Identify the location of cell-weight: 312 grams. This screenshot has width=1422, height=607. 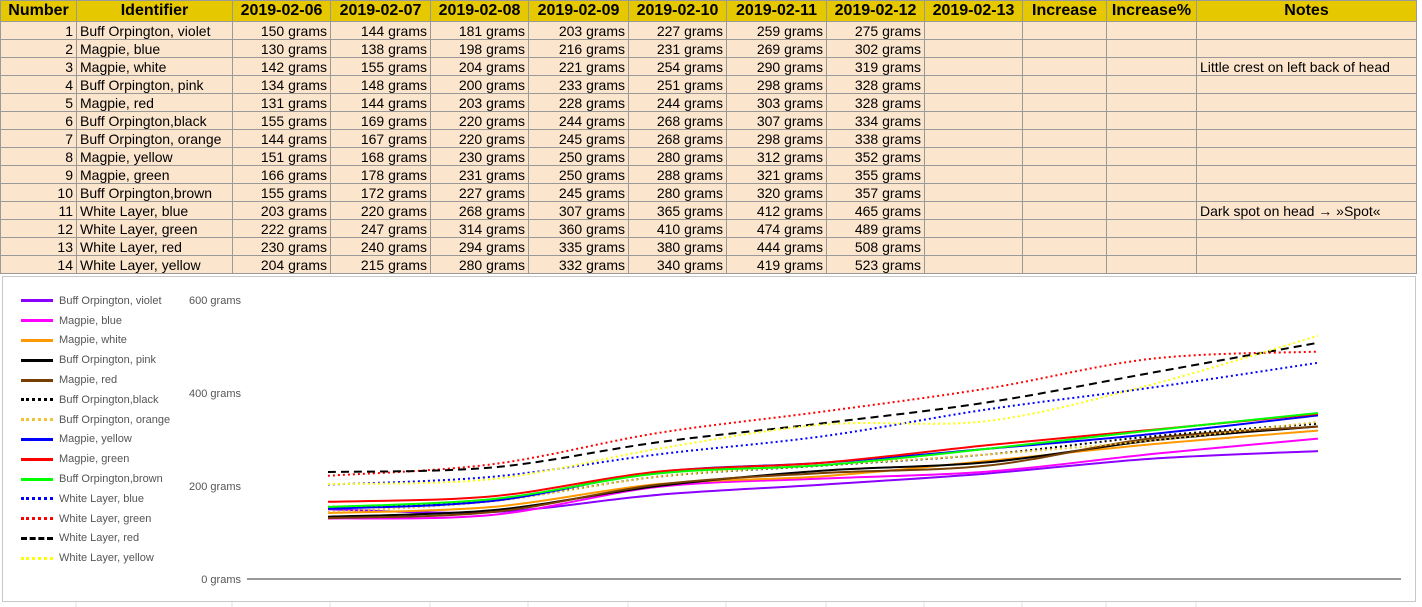
(776, 156).